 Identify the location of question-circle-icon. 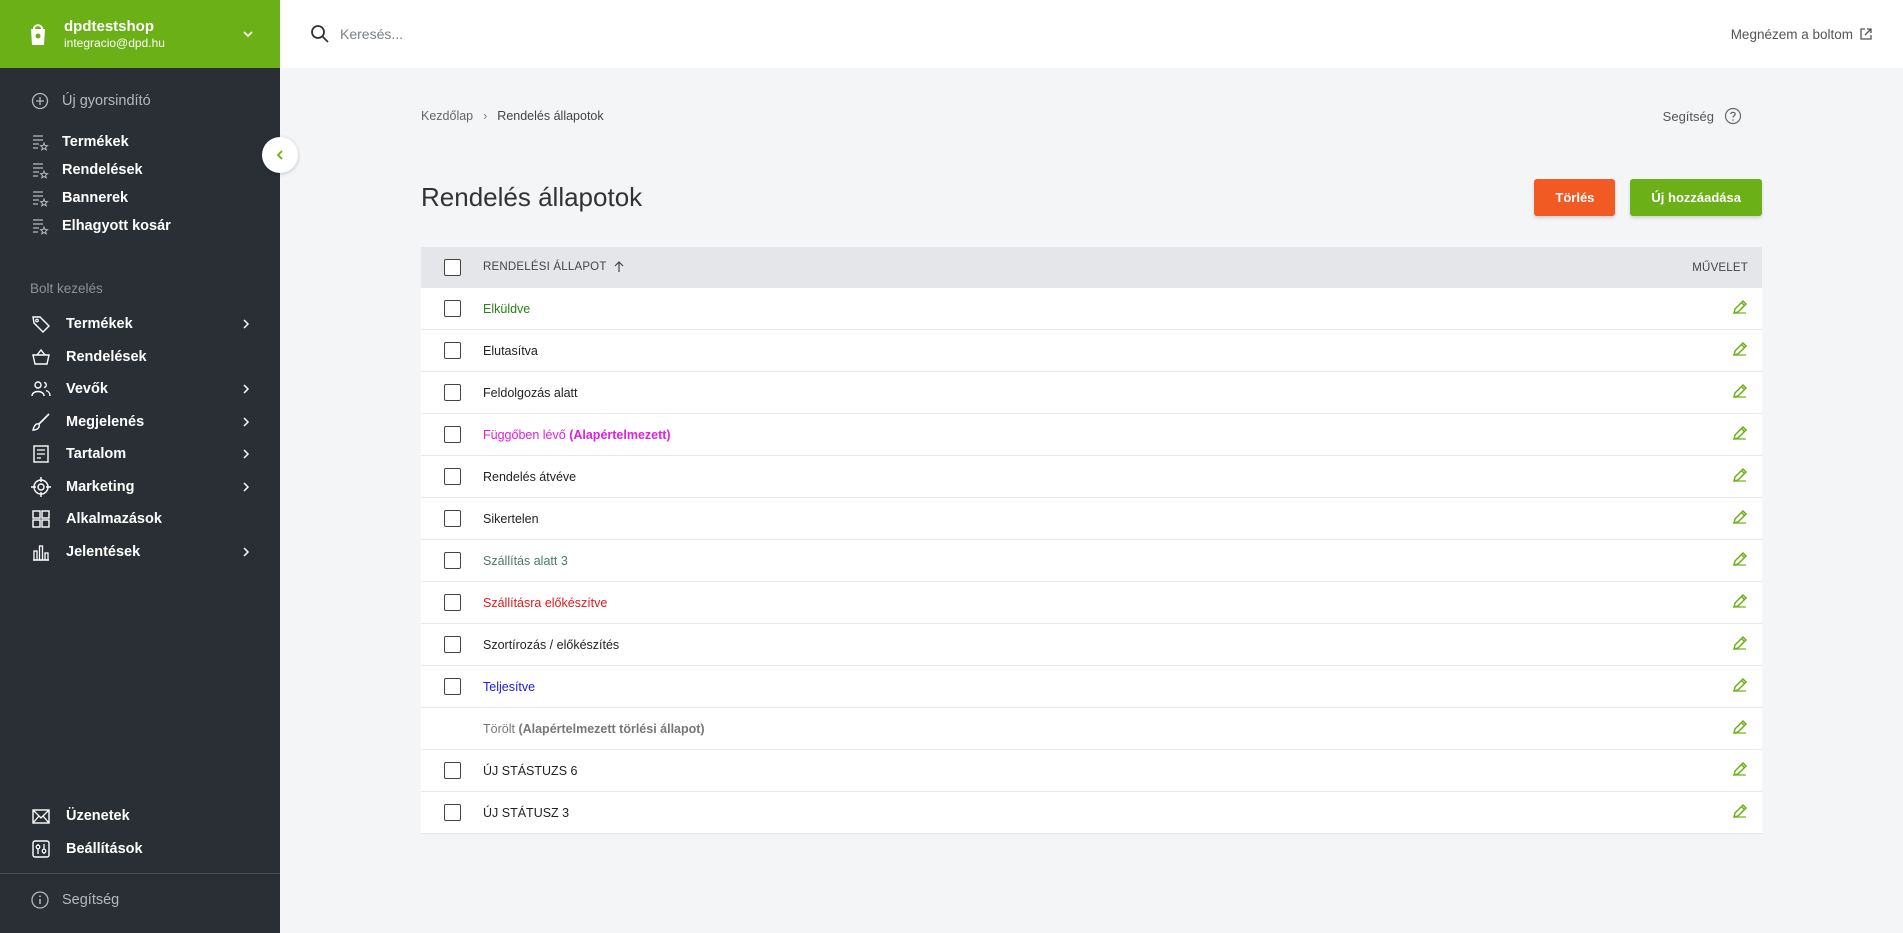
(1733, 116).